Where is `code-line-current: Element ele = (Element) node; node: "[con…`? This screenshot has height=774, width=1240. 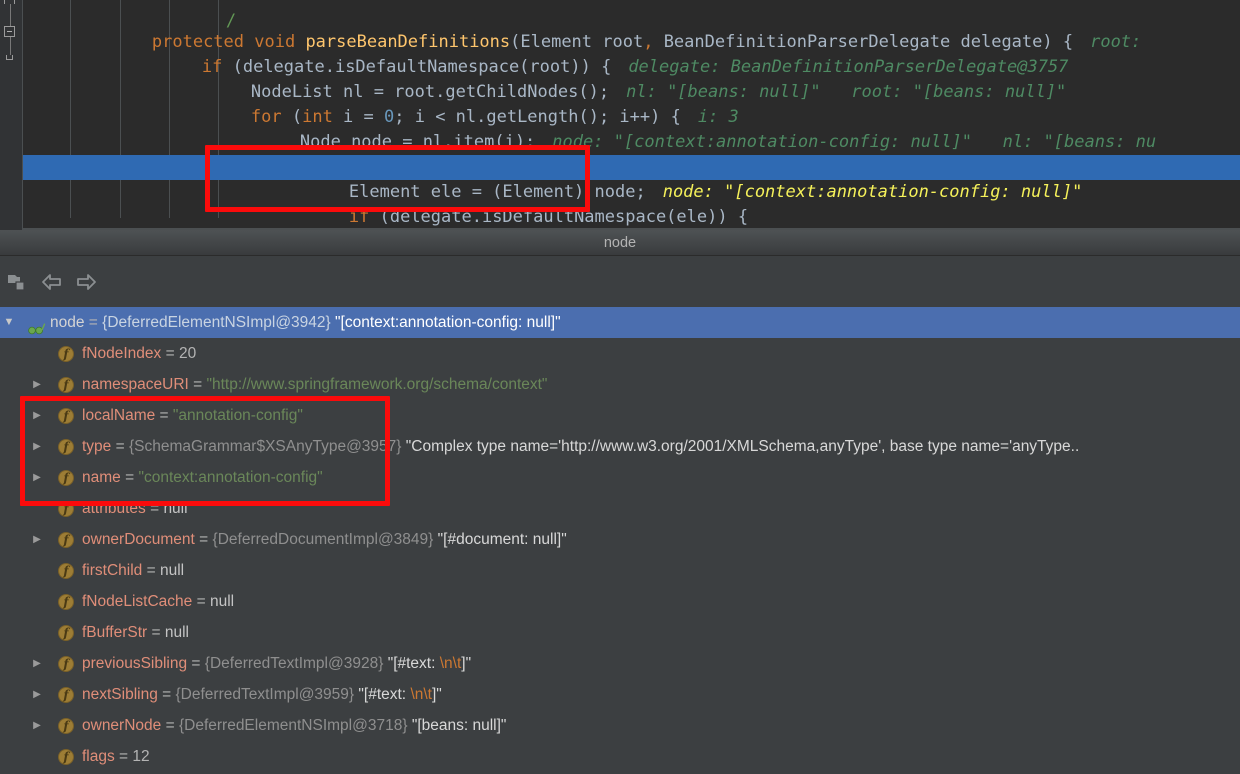 code-line-current: Element ele = (Element) node; node: "[con… is located at coordinates (631, 178).